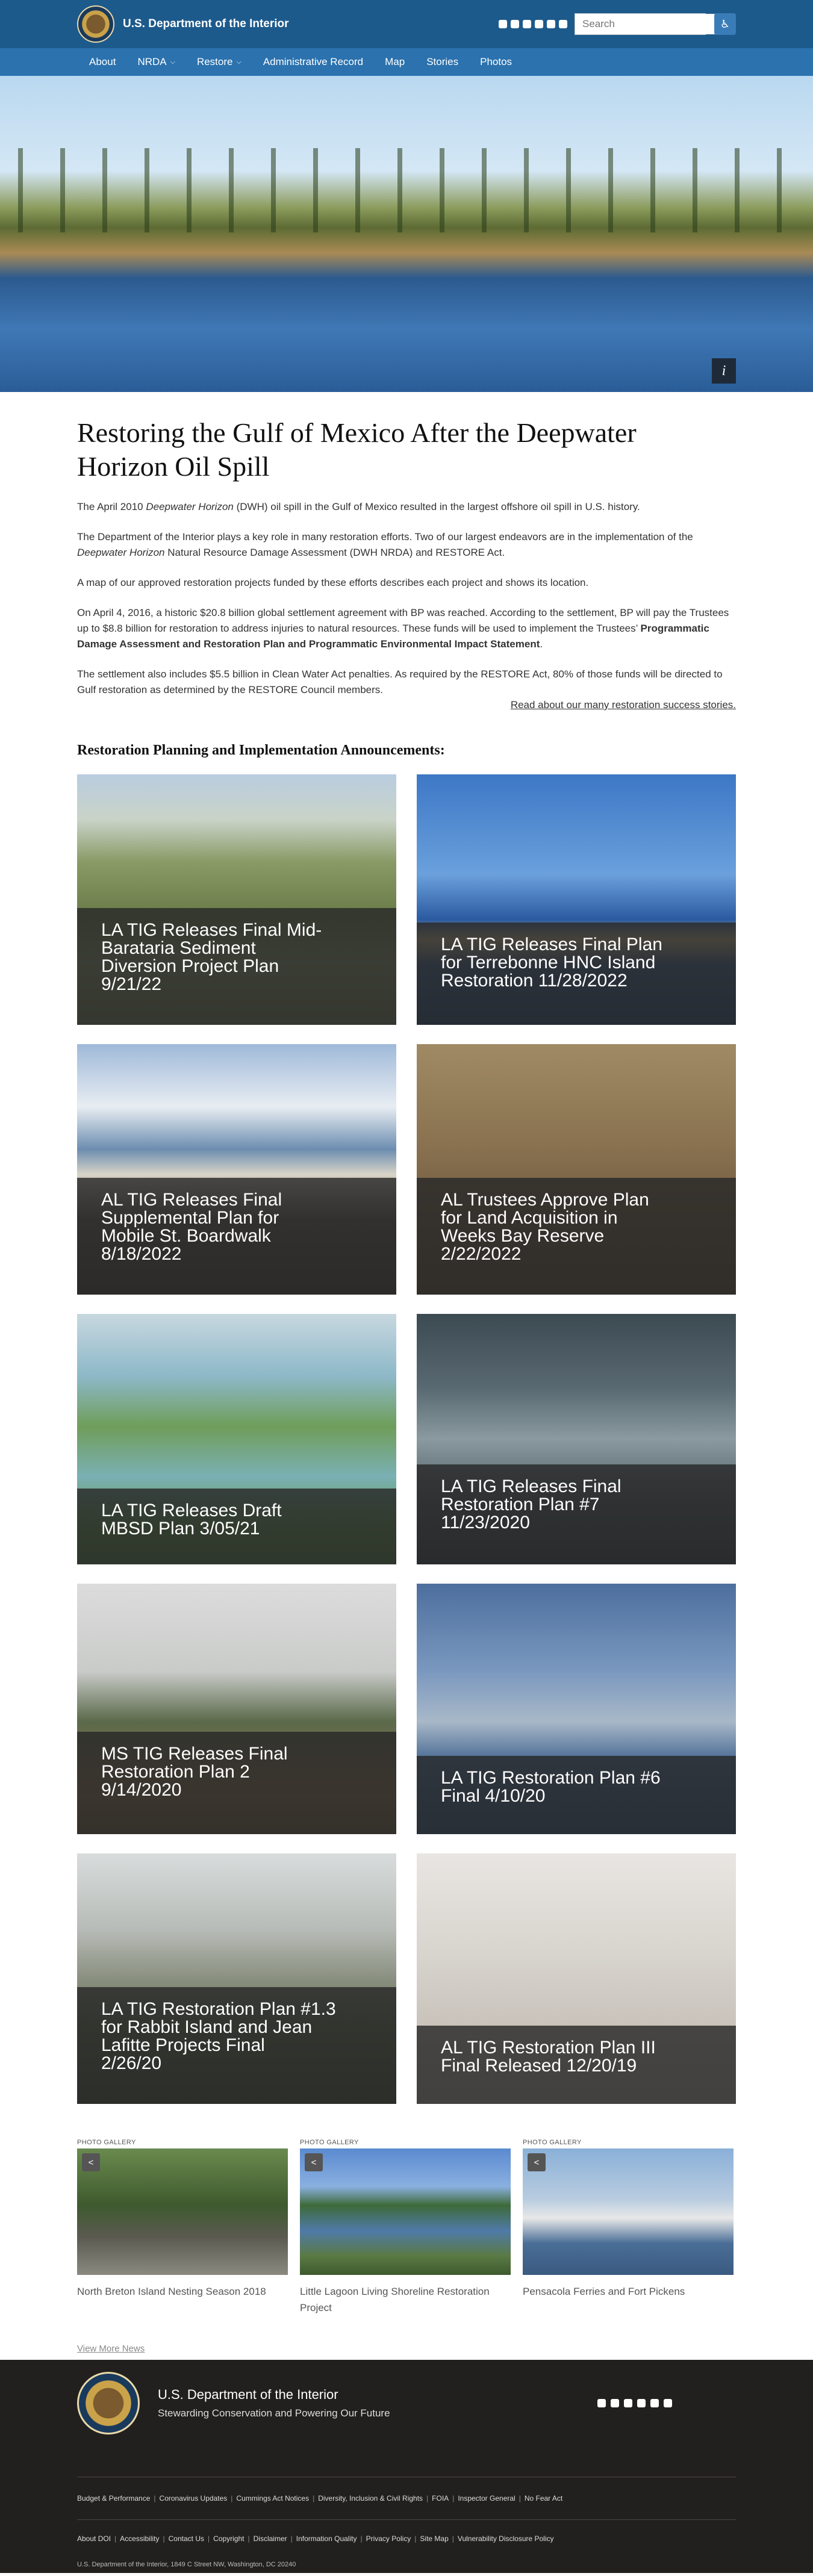 The height and width of the screenshot is (2576, 813). Describe the element at coordinates (113, 2499) in the screenshot. I see `footer-link: Budget & Performance` at that location.